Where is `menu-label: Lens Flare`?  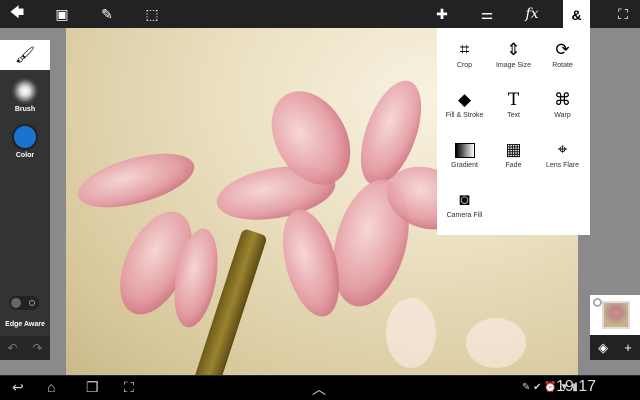 menu-label: Lens Flare is located at coordinates (562, 165).